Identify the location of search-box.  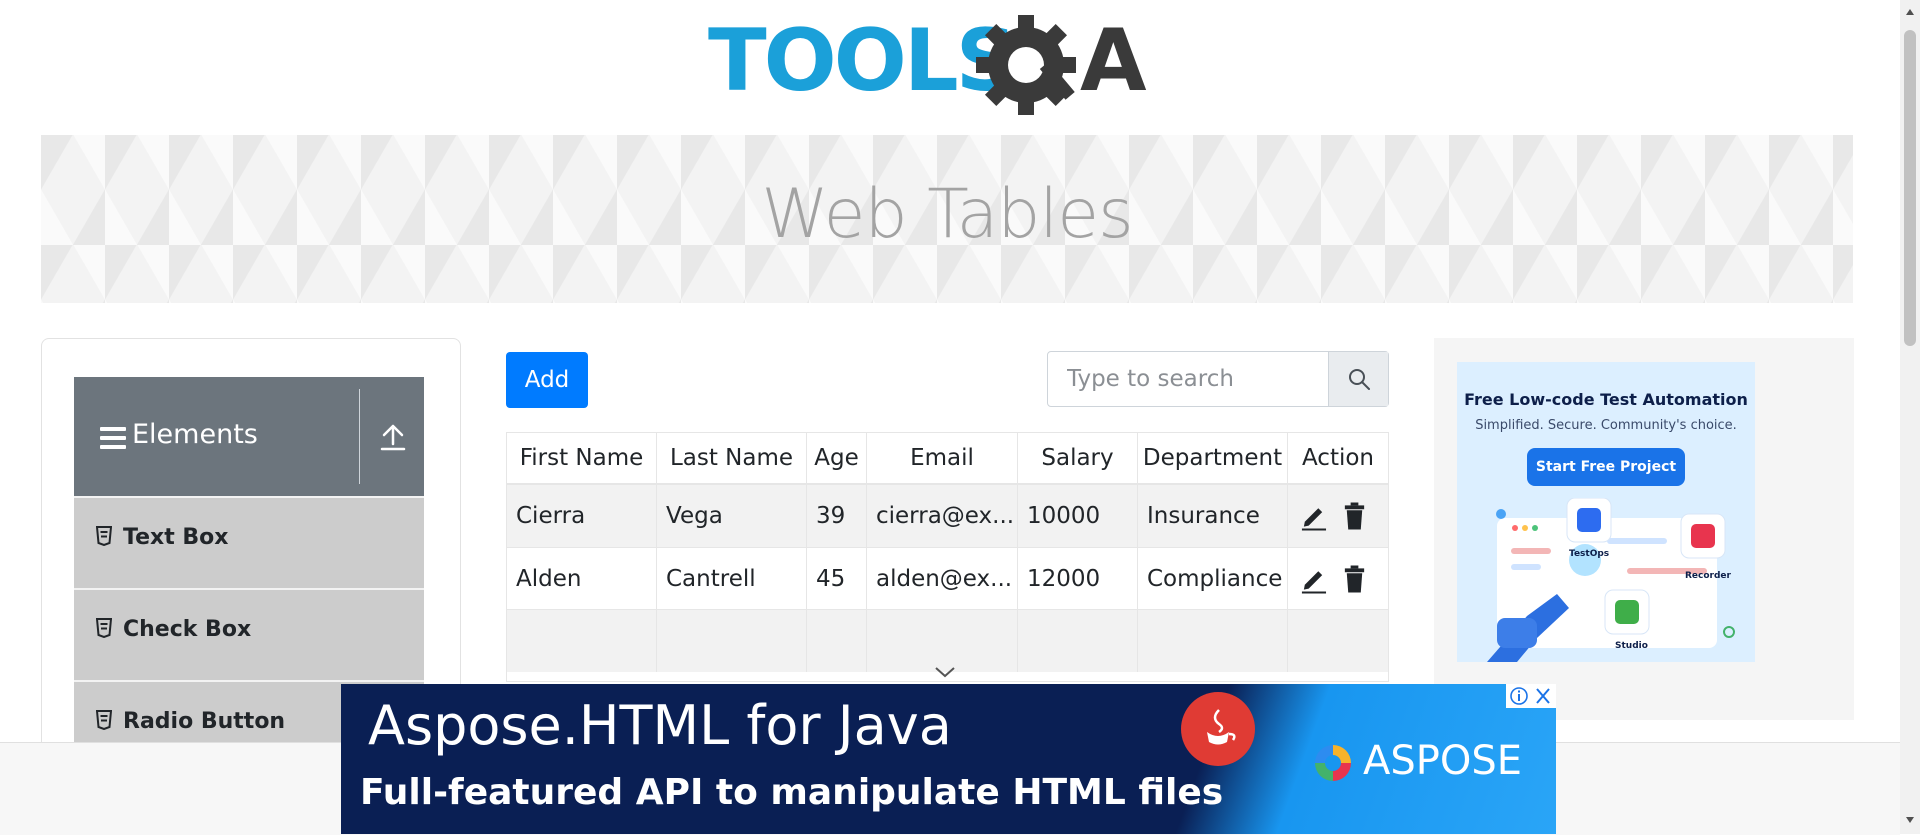
(1218, 379).